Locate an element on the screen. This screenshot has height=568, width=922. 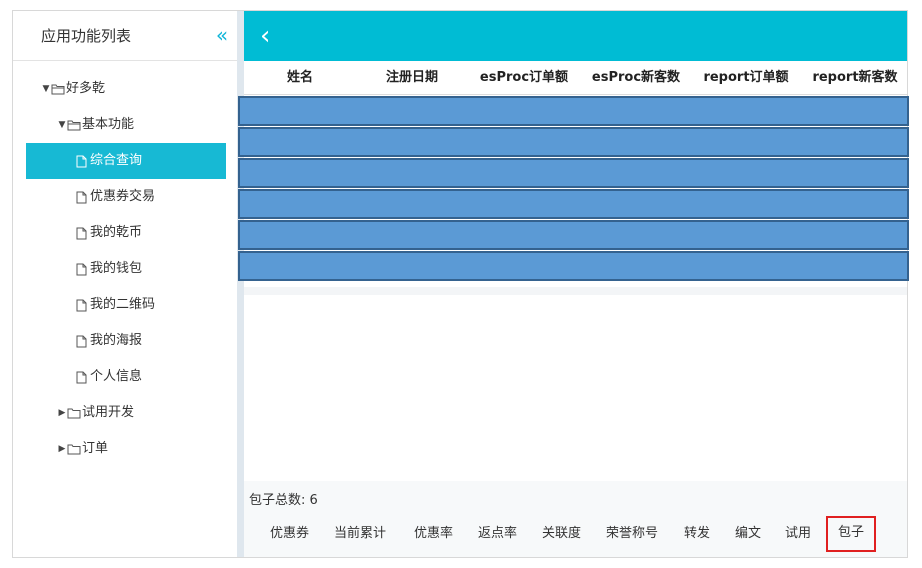
tree-folder: ▶ 订单 is located at coordinates (125, 449).